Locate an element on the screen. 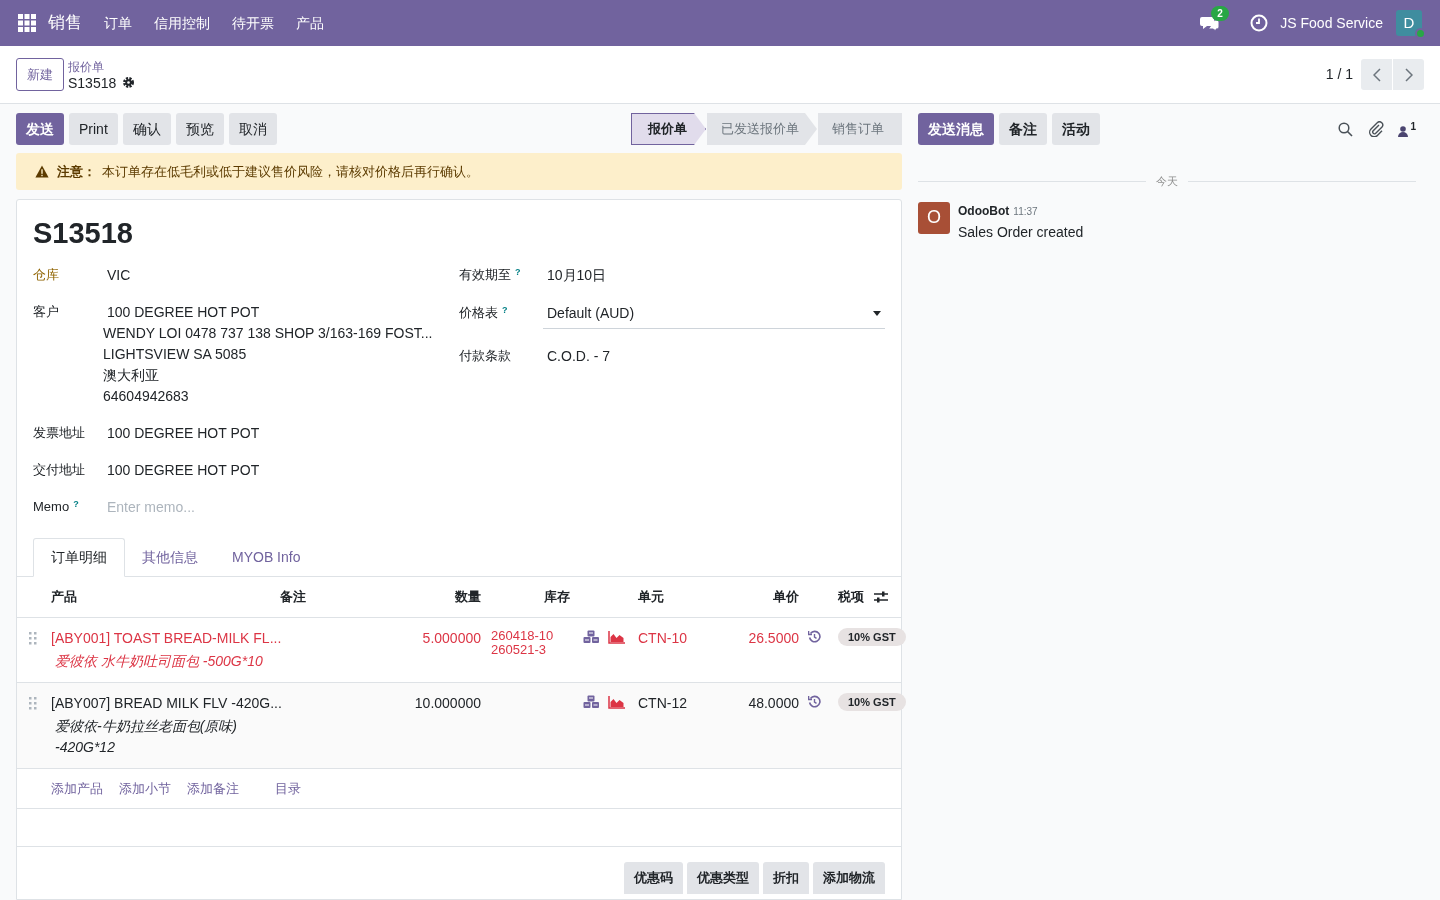 This screenshot has width=1440, height=900. company-name: JS Food Service is located at coordinates (1331, 23).